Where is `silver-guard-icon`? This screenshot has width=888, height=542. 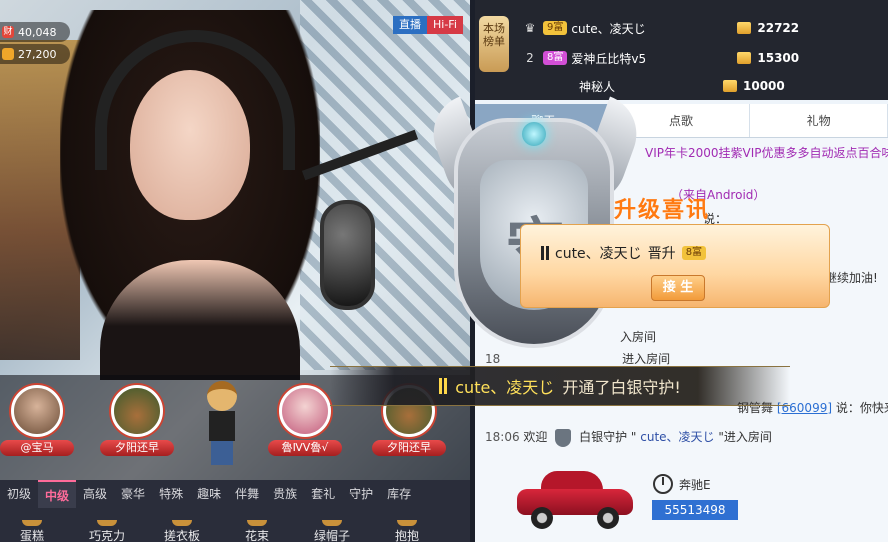 silver-guard-icon is located at coordinates (563, 437).